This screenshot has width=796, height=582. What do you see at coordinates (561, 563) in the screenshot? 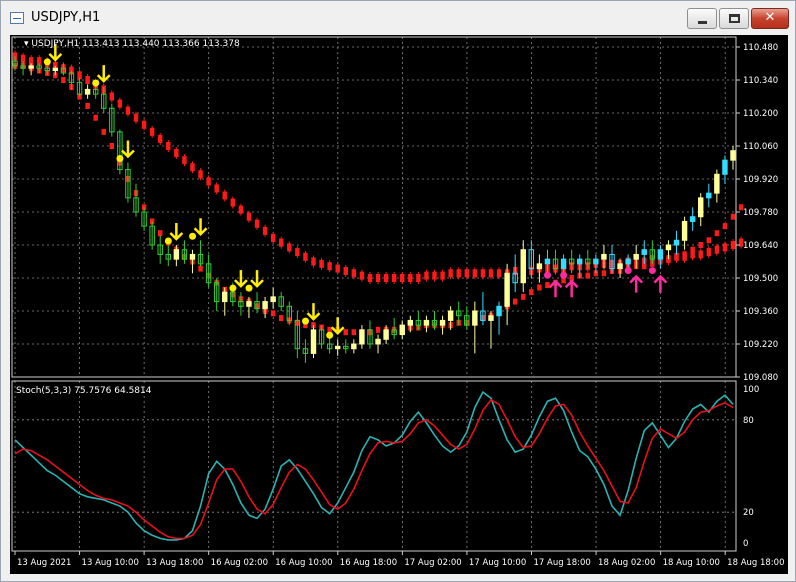
I see `time-tick-label: 17 Aug 18:00` at bounding box center [561, 563].